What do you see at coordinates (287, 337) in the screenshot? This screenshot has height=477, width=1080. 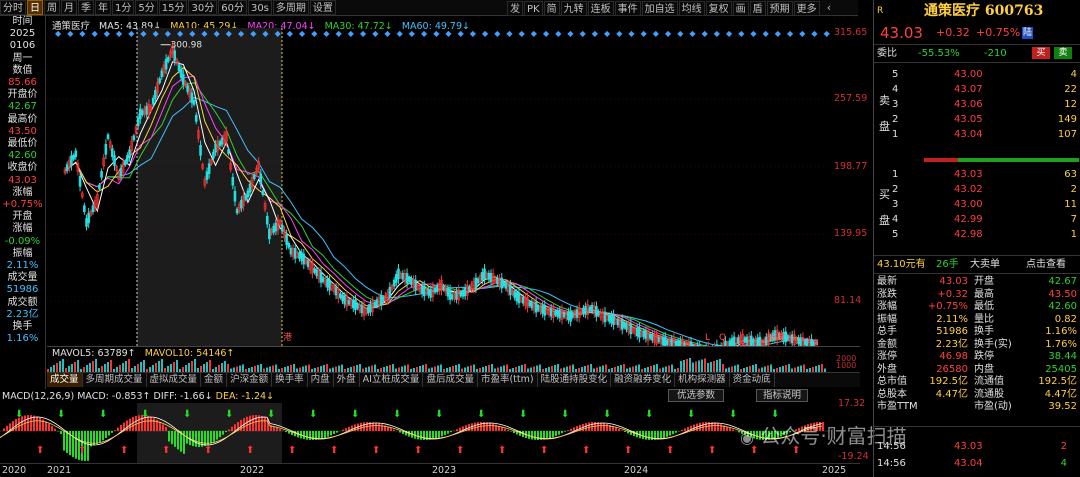 I see `event-tag: 港` at bounding box center [287, 337].